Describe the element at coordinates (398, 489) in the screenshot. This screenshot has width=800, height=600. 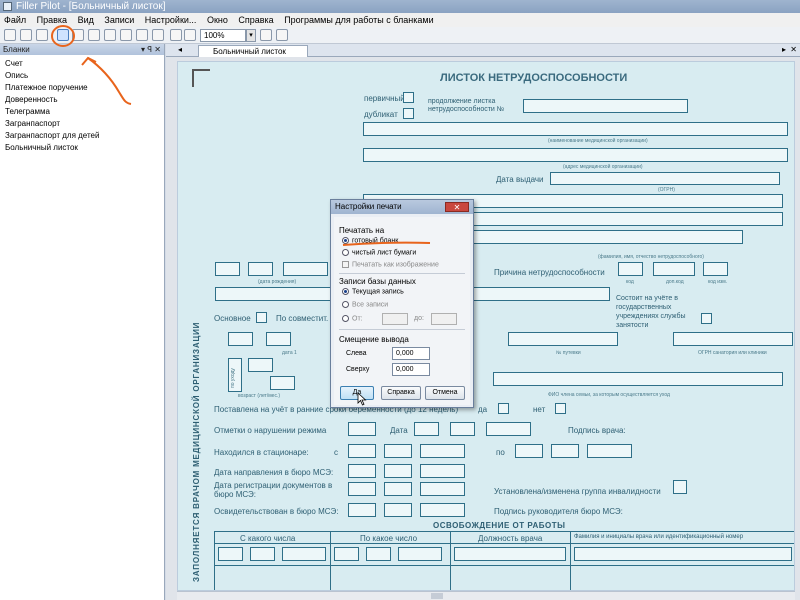
I see `field-mse-reg-month` at that location.